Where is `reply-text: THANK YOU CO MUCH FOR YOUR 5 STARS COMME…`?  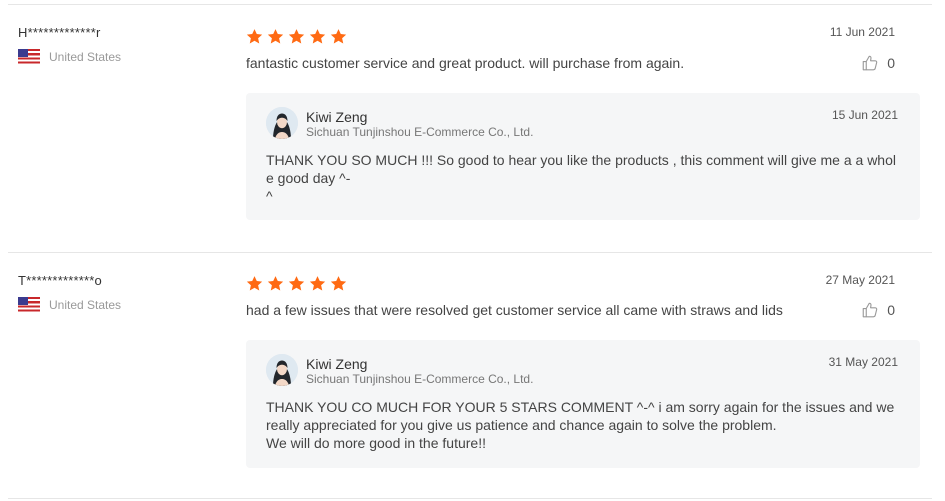 reply-text: THANK YOU CO MUCH FOR YOUR 5 STARS COMME… is located at coordinates (580, 425).